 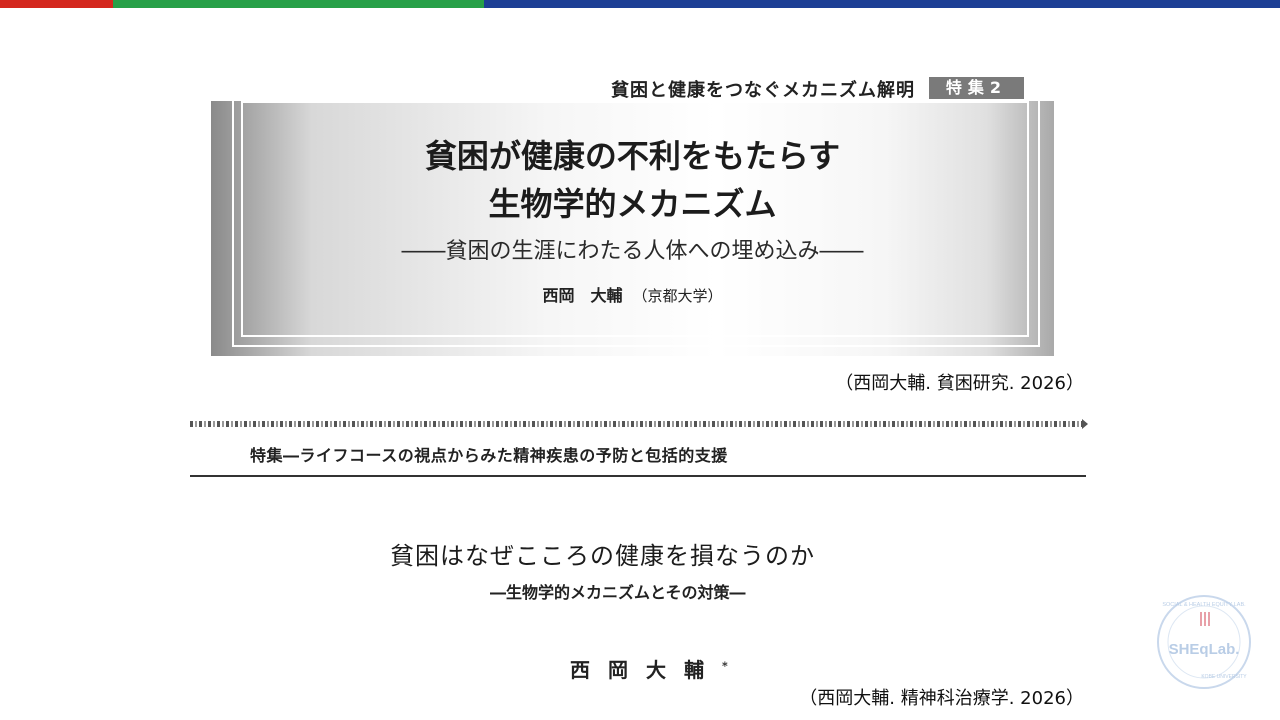 What do you see at coordinates (1224, 677) in the screenshot?
I see `logo-ring-text-bottom: KOBE UNIVERSITY` at bounding box center [1224, 677].